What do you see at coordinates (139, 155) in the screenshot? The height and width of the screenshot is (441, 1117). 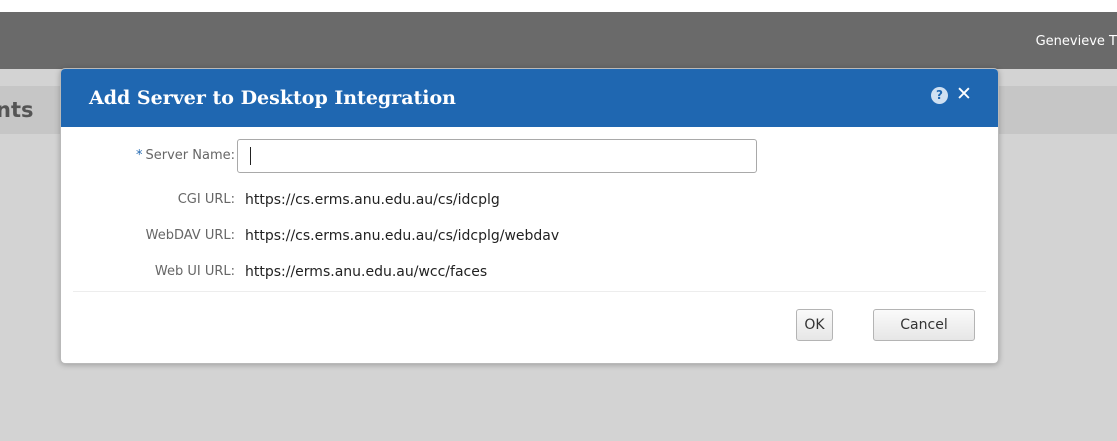 I see `required-marker: *` at bounding box center [139, 155].